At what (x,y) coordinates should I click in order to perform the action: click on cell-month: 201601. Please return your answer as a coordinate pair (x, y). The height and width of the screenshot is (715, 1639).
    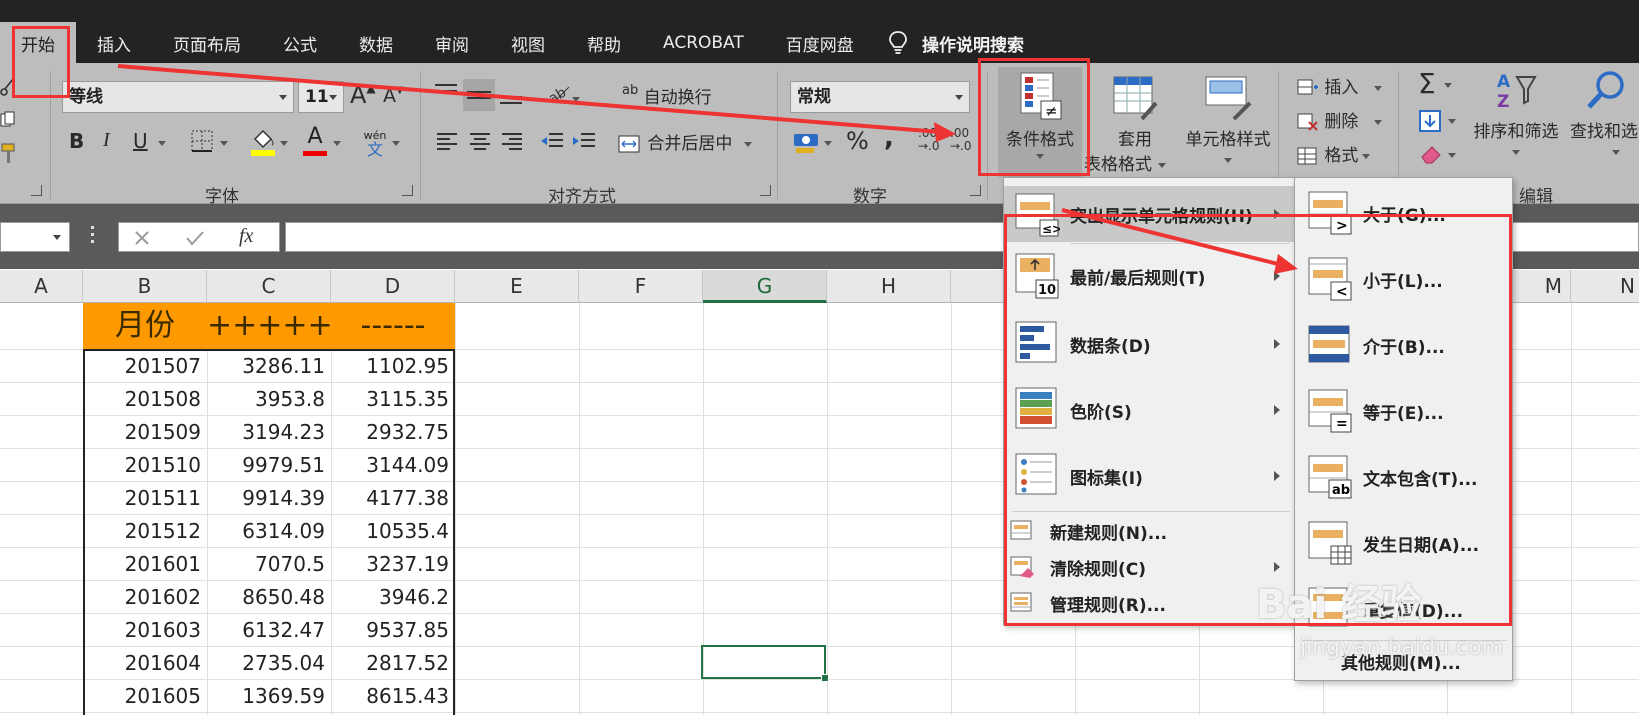
    Looking at the image, I should click on (145, 564).